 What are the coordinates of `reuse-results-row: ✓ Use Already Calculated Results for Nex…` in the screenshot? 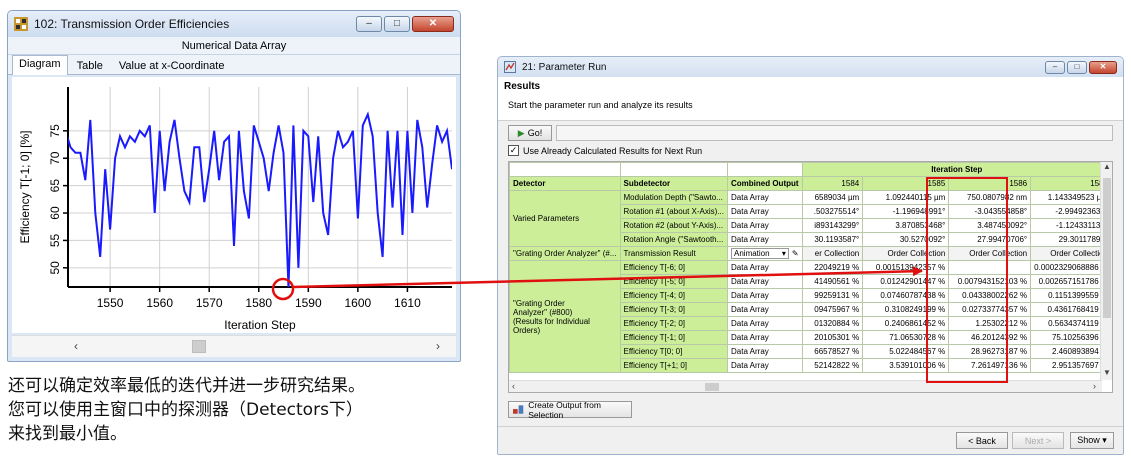 It's located at (605, 150).